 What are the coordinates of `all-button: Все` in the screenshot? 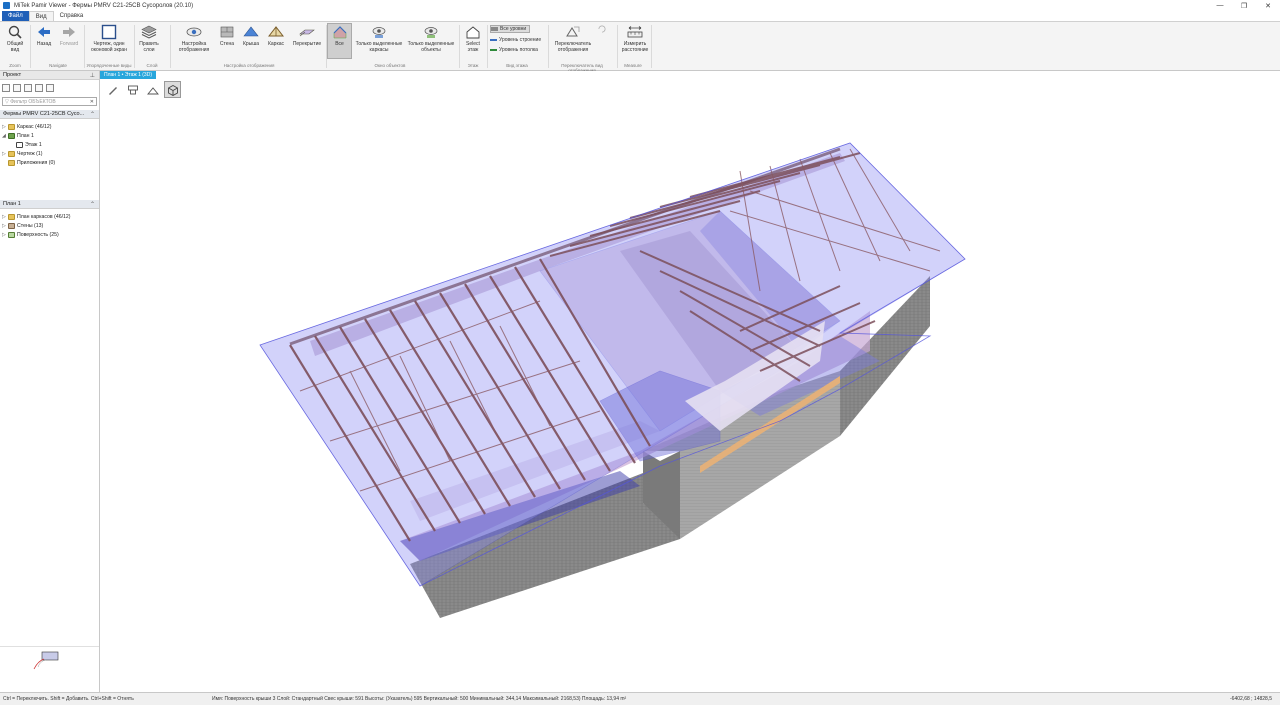 It's located at (339, 41).